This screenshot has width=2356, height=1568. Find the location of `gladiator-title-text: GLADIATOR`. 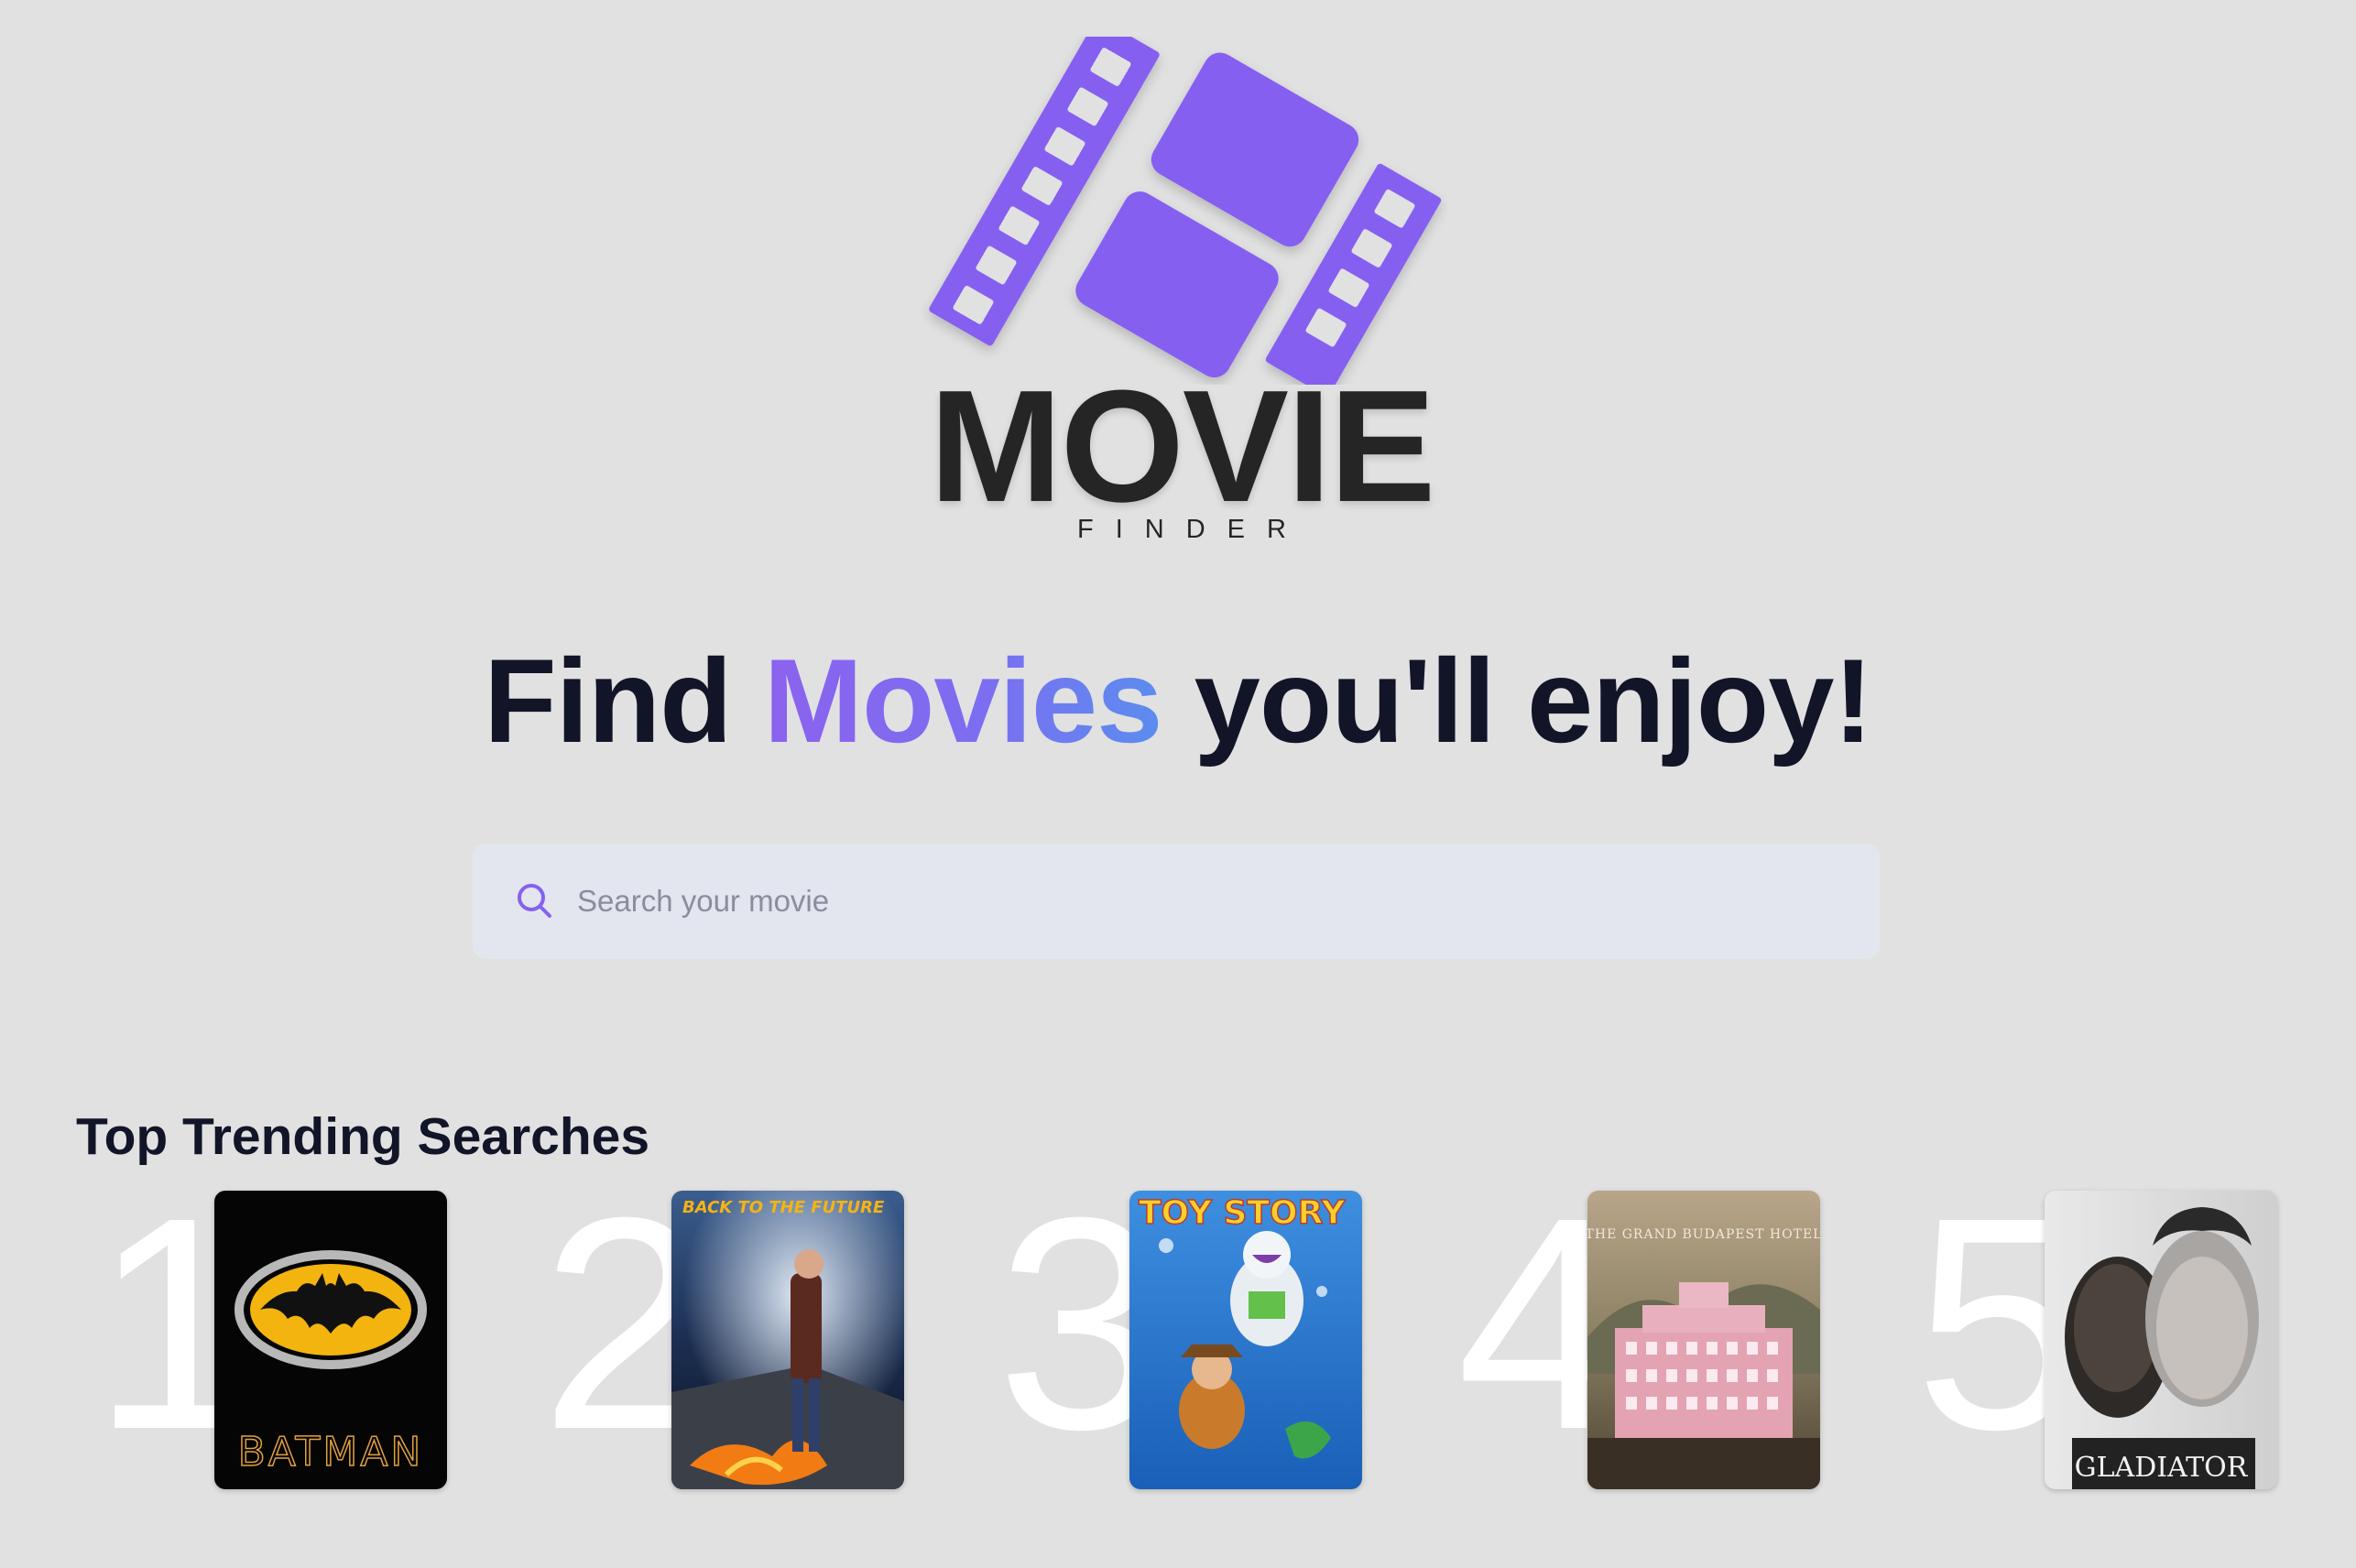

gladiator-title-text: GLADIATOR is located at coordinates (2162, 1468).